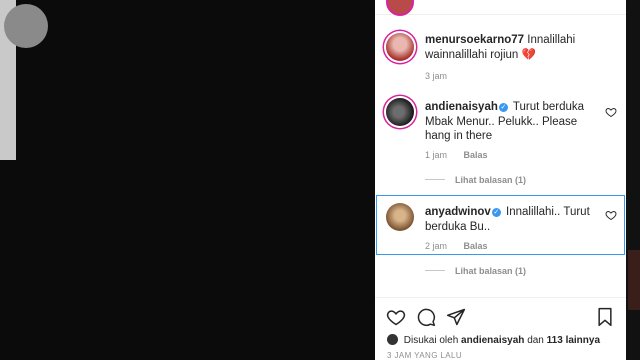 This screenshot has height=360, width=640. I want to click on comment-time: 3 jam, so click(436, 76).